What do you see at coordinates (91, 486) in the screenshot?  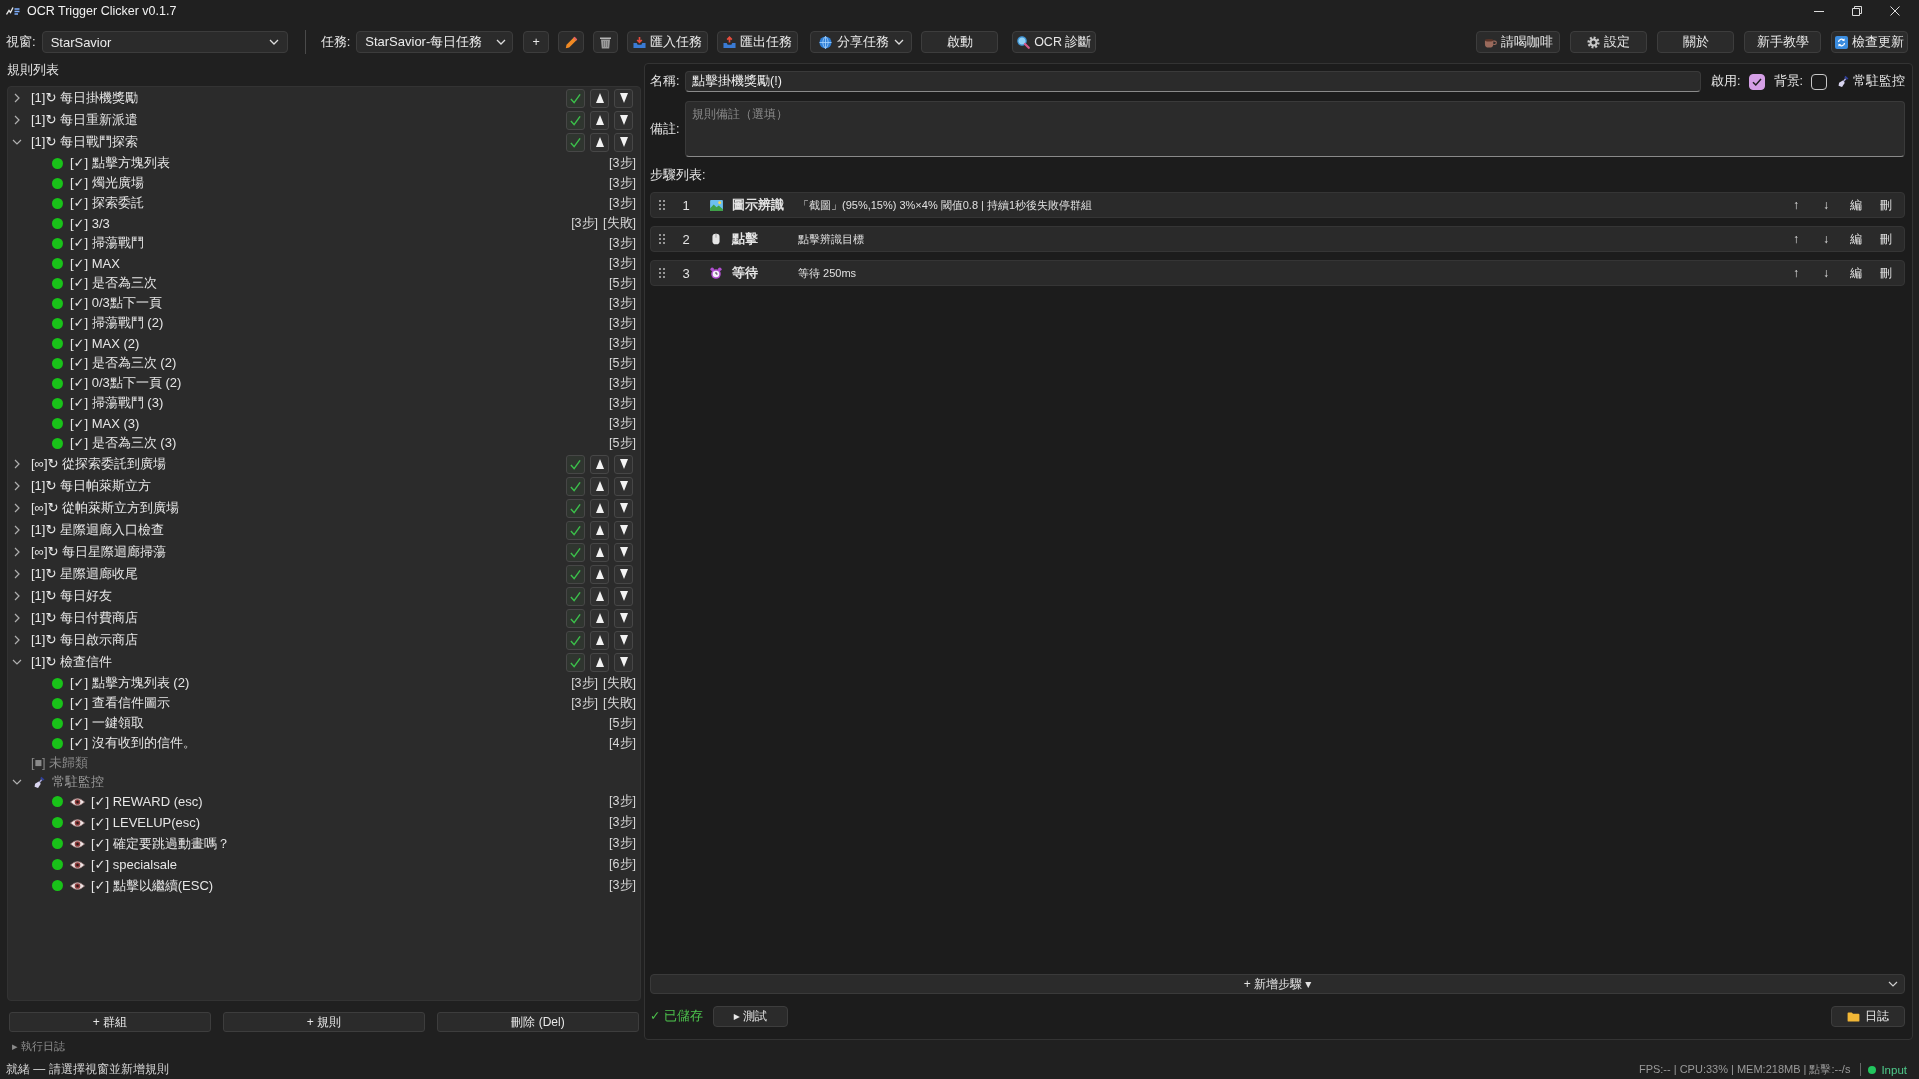 I see `rule-group-label: [1]↻ 每日帕萊斯立方` at bounding box center [91, 486].